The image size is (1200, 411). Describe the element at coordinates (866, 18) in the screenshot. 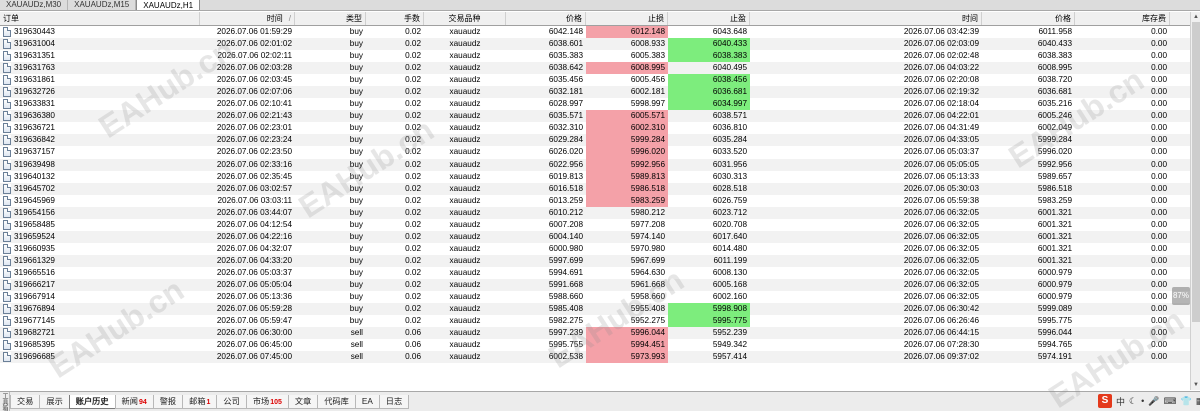

I see `column-header: 时间` at that location.